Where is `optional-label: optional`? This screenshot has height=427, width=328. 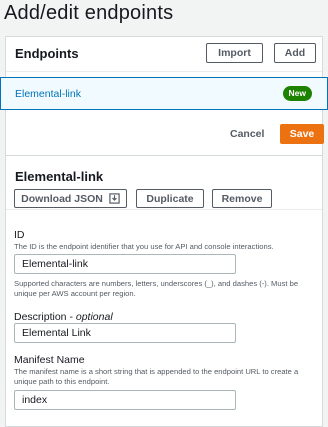
optional-label: optional is located at coordinates (94, 317).